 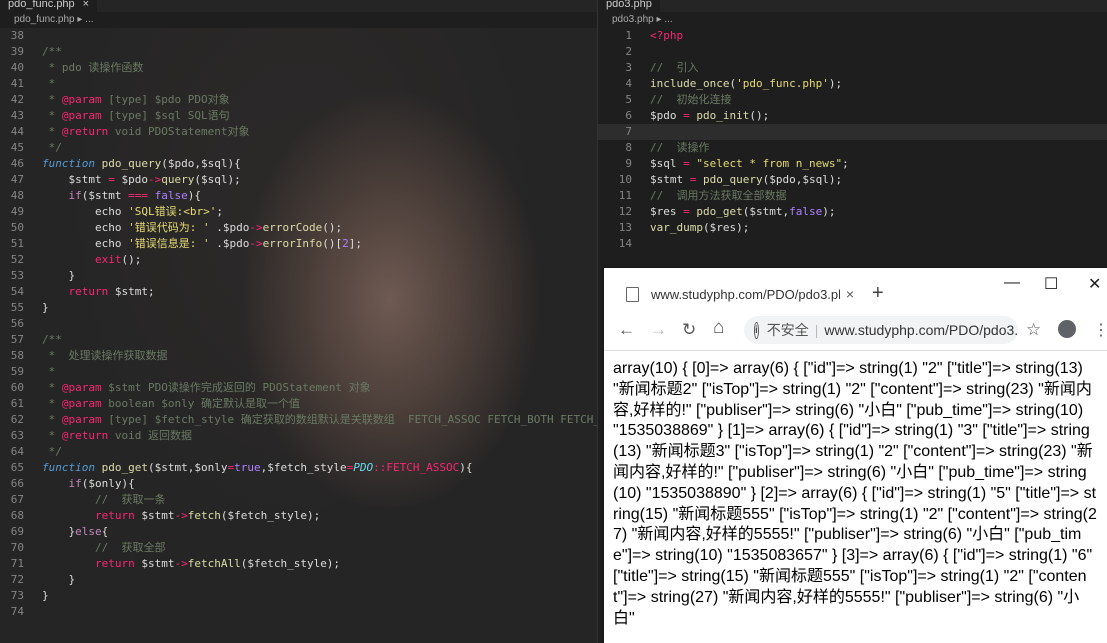 What do you see at coordinates (17, 595) in the screenshot?
I see `line-number: 73` at bounding box center [17, 595].